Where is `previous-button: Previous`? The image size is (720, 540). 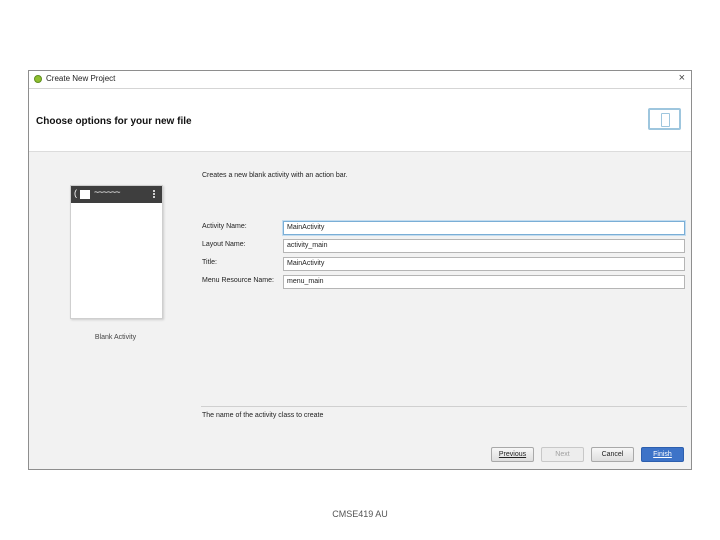 previous-button: Previous is located at coordinates (512, 454).